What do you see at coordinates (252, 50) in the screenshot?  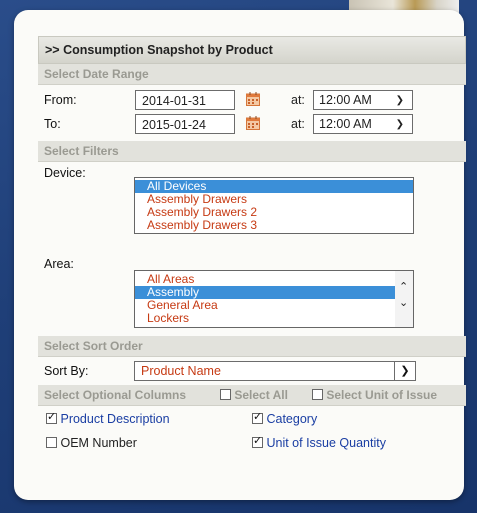 I see `report-title: >> Consumption Snapshot by Product` at bounding box center [252, 50].